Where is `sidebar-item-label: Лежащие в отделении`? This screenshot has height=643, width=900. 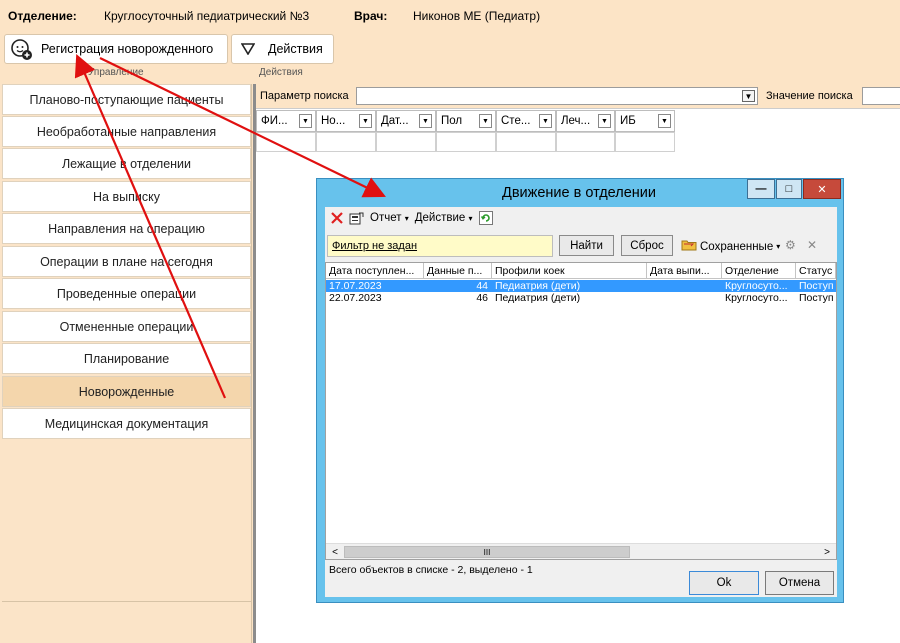 sidebar-item-label: Лежащие в отделении is located at coordinates (126, 163).